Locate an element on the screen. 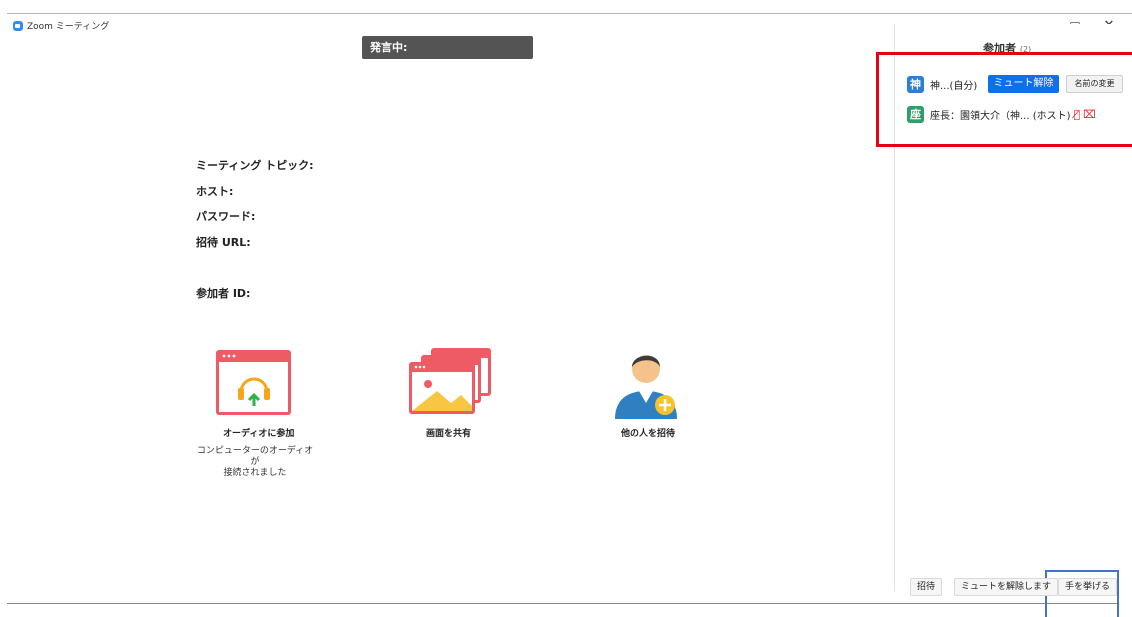 The width and height of the screenshot is (1132, 617). share-screen-button is located at coordinates (450, 382).